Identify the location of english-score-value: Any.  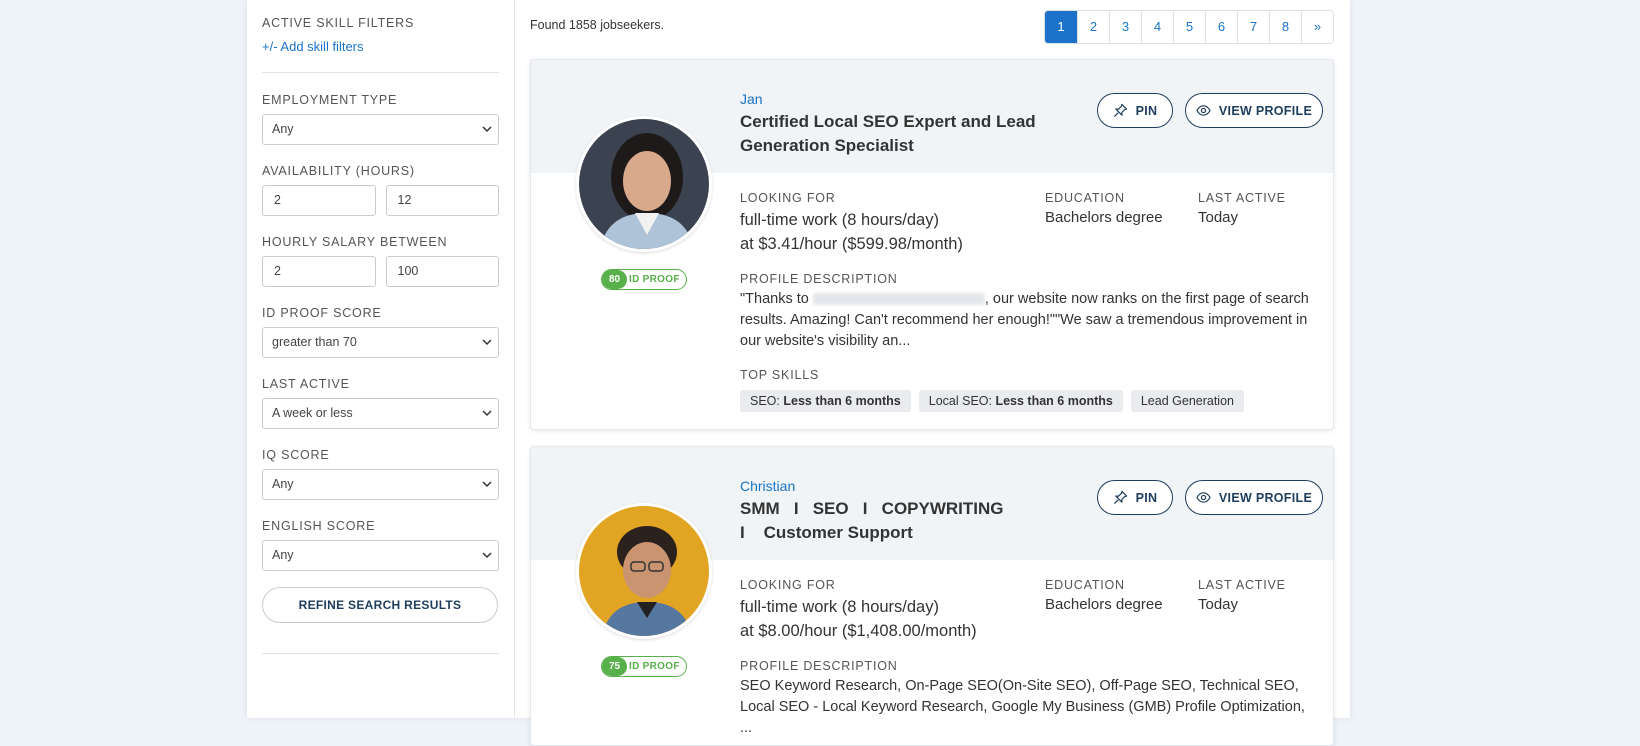
(283, 555).